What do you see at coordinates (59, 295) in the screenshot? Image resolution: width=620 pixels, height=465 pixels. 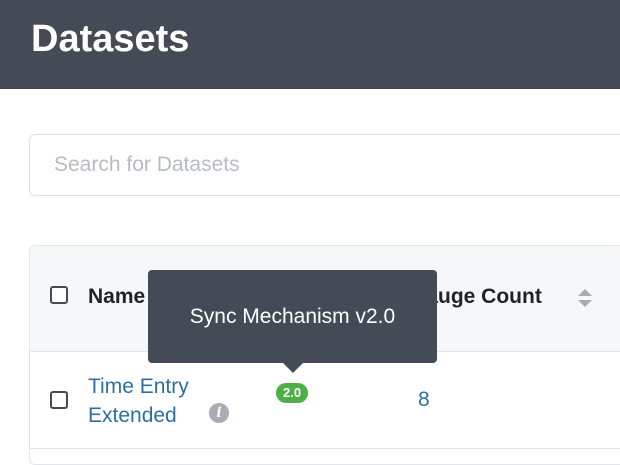 I see `select-all-checkbox` at bounding box center [59, 295].